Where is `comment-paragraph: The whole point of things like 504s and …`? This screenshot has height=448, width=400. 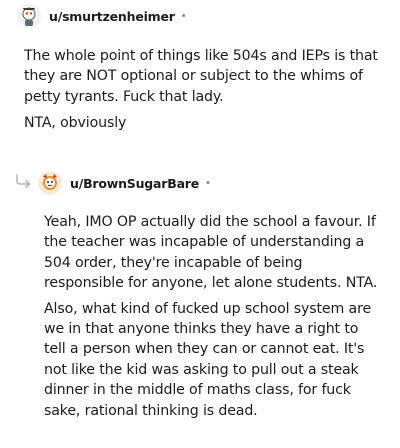
comment-paragraph: The whole point of things like 504s and … is located at coordinates (201, 76).